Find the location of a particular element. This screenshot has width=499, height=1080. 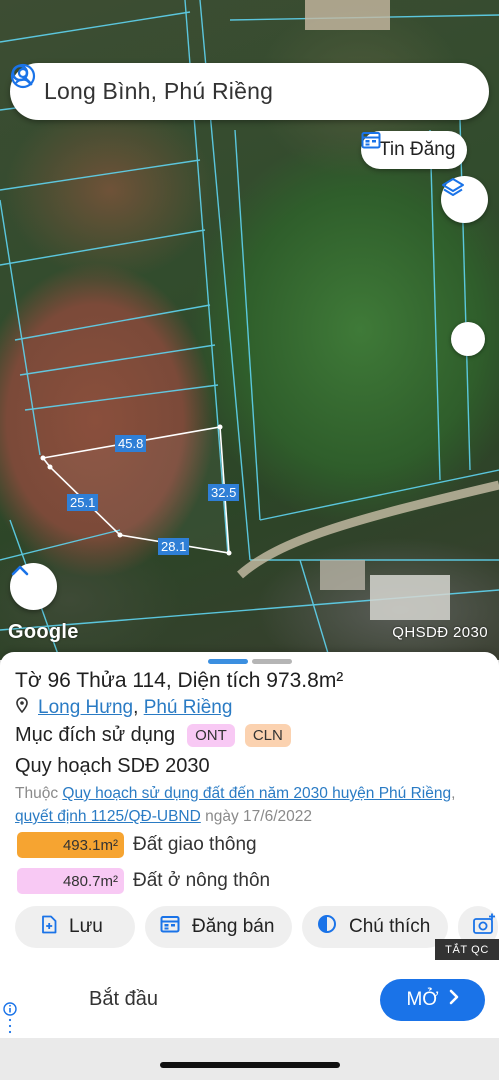

zone-label: Đất giao thông is located at coordinates (195, 844).